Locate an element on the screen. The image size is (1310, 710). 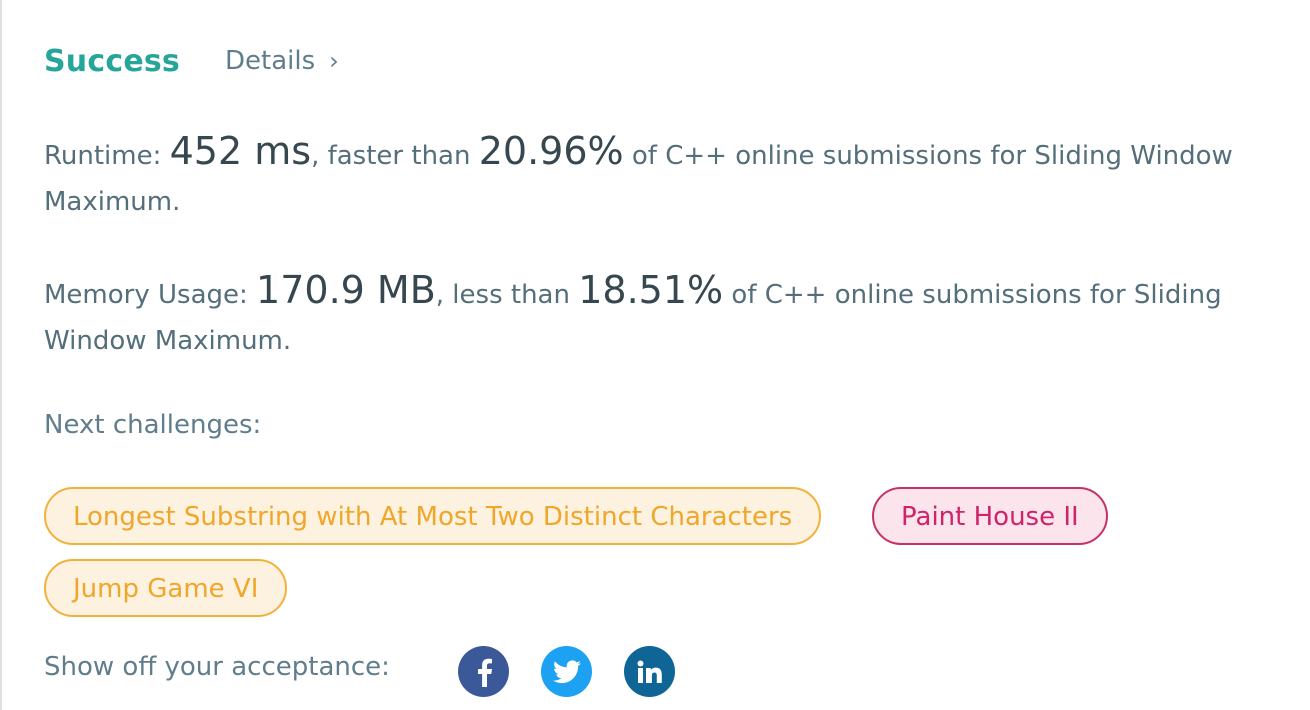
result-header: Success Details › is located at coordinates (191, 61).